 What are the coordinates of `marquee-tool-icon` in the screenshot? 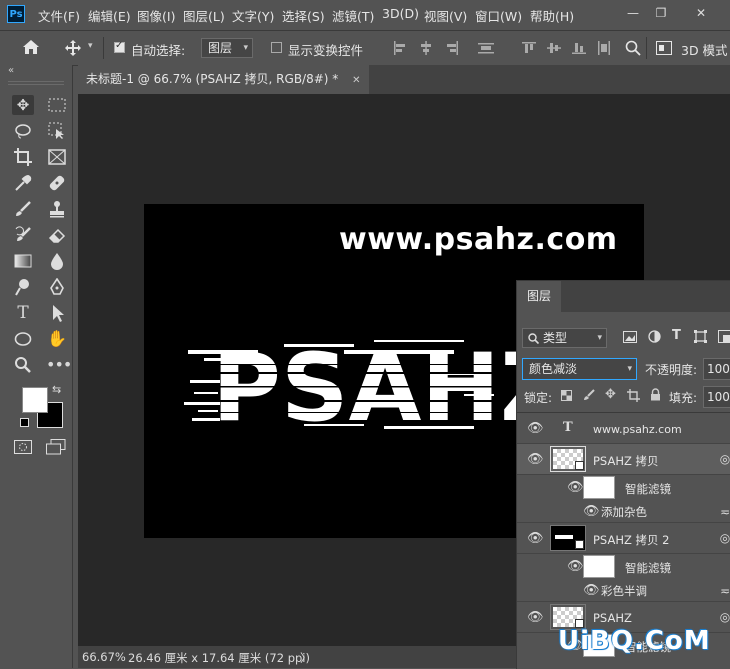 It's located at (57, 105).